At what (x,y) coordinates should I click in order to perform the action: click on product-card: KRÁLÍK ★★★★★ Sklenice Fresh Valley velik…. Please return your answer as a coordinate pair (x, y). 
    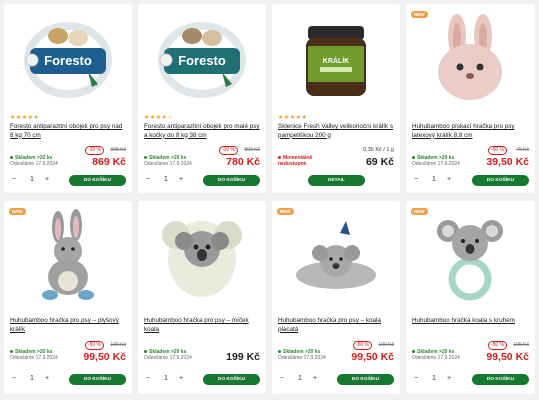
    Looking at the image, I should click on (336, 98).